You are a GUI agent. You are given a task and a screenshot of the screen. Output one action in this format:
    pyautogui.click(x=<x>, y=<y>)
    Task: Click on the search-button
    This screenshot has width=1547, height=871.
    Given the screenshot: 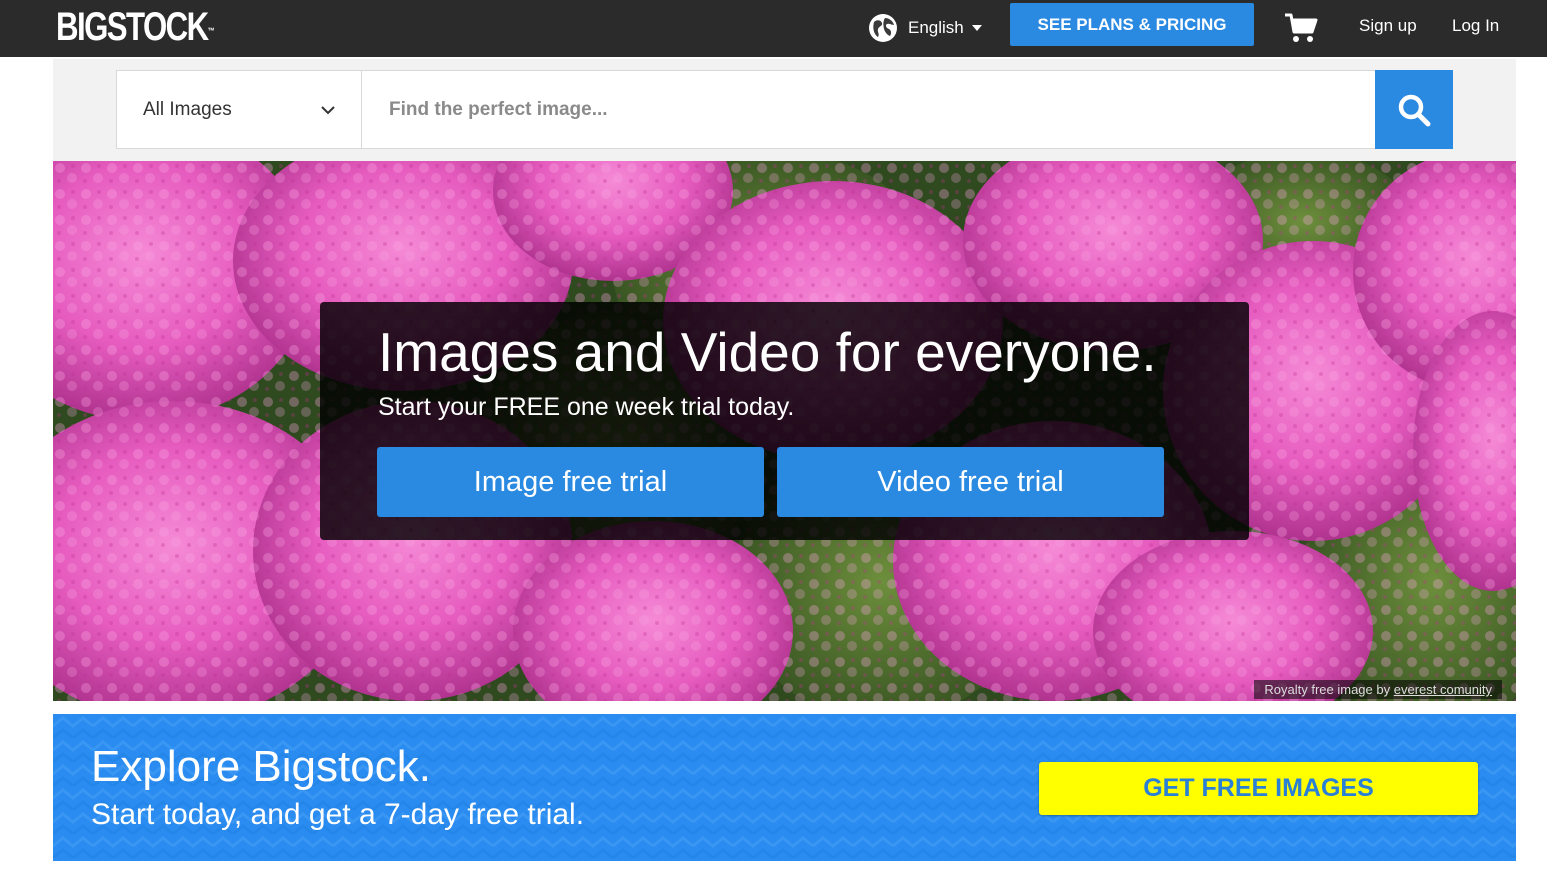 What is the action you would take?
    pyautogui.click(x=1414, y=109)
    